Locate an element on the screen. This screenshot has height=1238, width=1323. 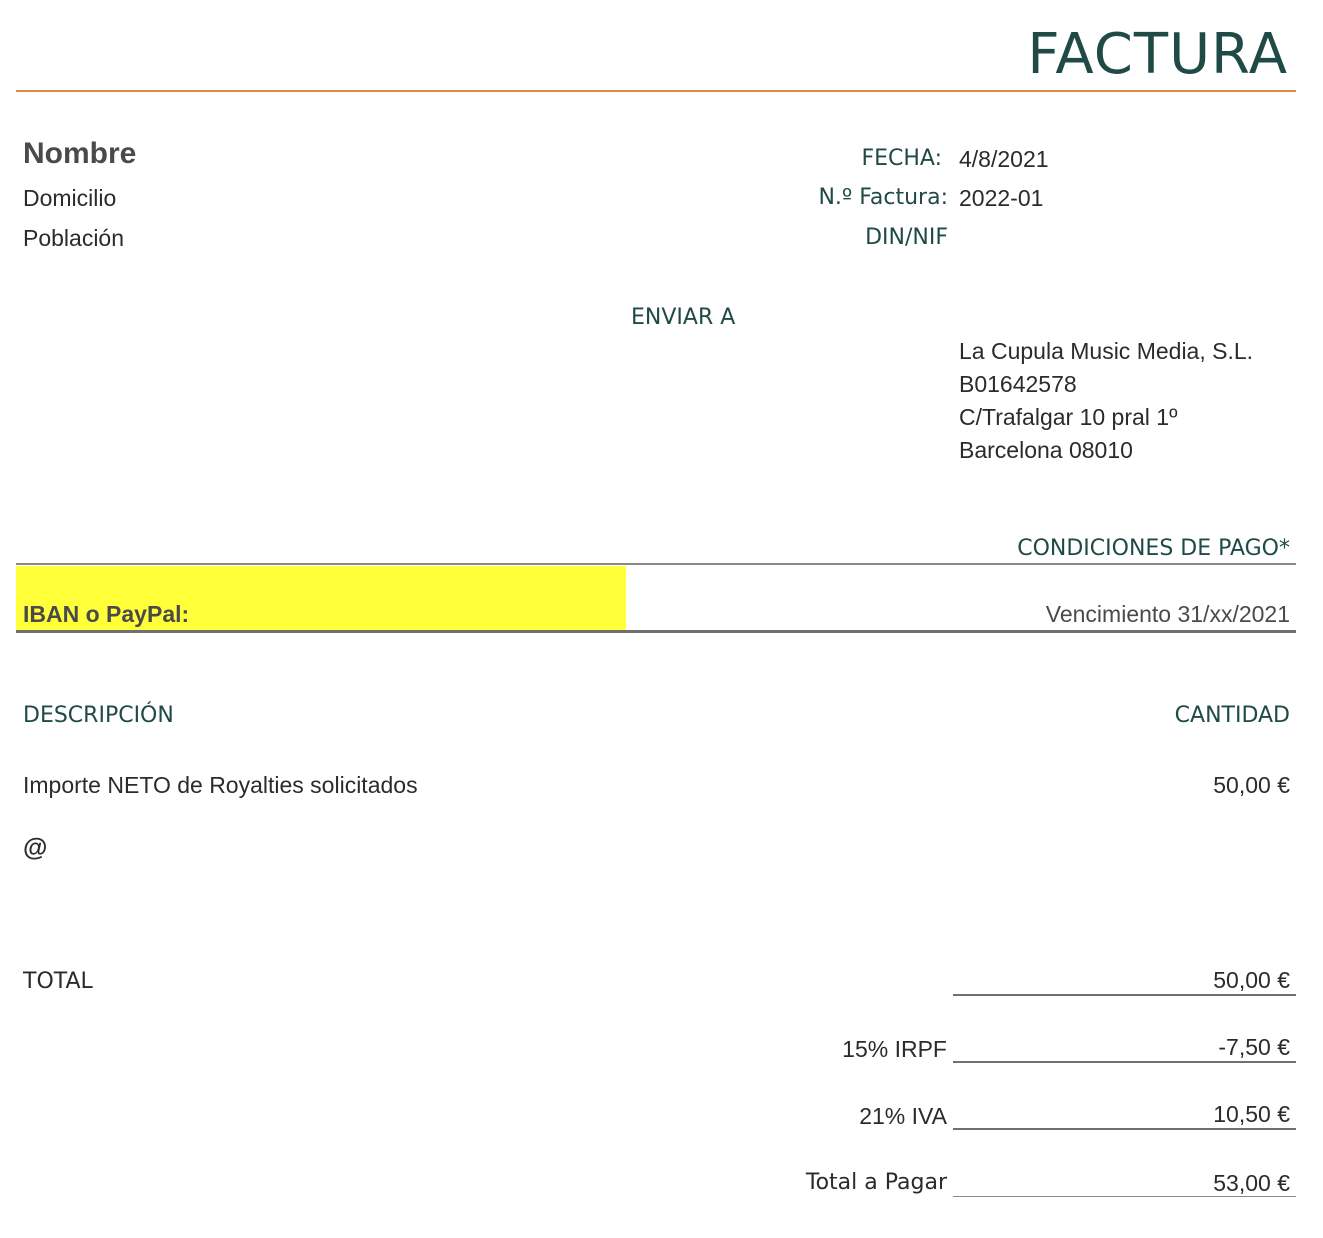
recipient-line-3: C/Trafalgar 10 pral 1º is located at coordinates (1068, 417).